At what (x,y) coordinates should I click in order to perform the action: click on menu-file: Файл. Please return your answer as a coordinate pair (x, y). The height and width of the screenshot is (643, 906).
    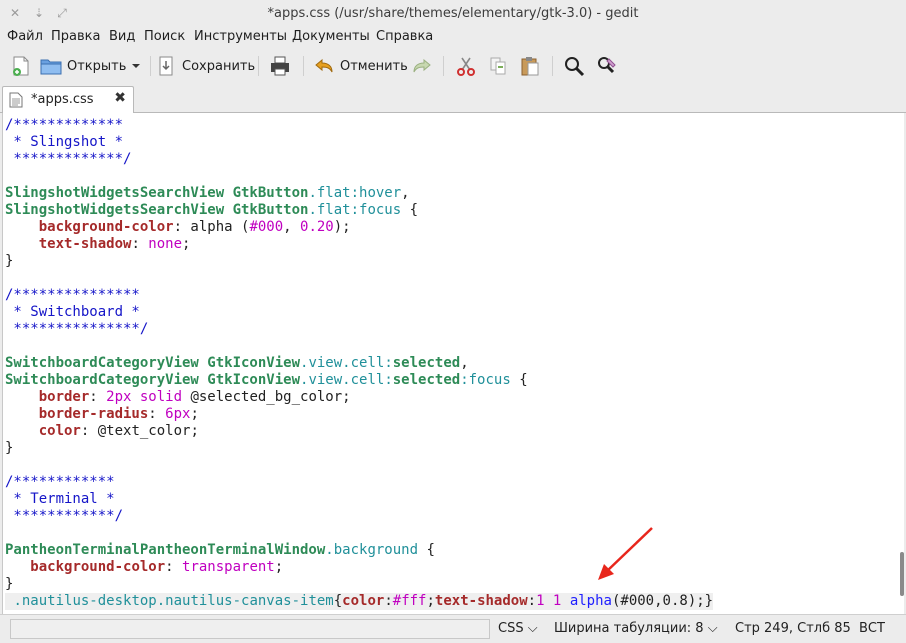
    Looking at the image, I should click on (25, 36).